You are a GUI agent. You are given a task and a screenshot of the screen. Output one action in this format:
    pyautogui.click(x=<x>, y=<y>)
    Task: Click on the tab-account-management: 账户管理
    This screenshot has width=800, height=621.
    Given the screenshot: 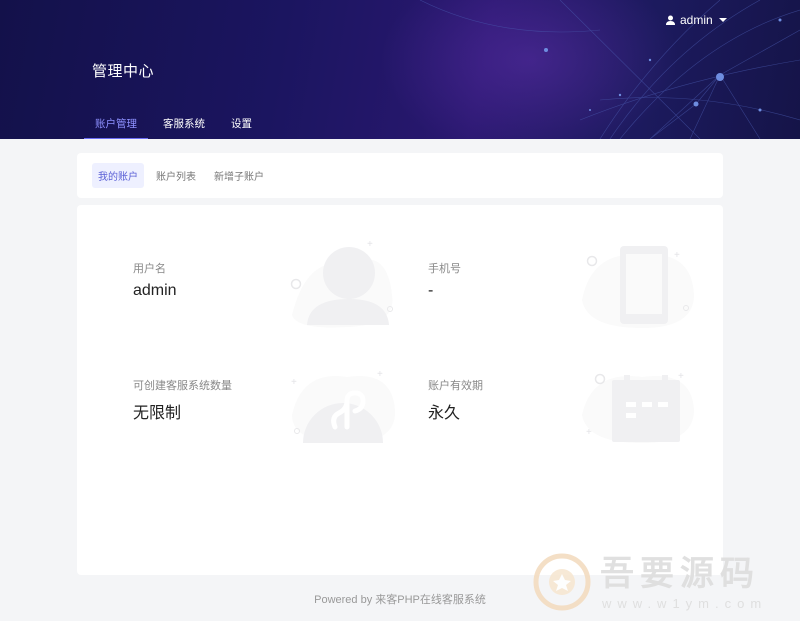 What is the action you would take?
    pyautogui.click(x=116, y=125)
    